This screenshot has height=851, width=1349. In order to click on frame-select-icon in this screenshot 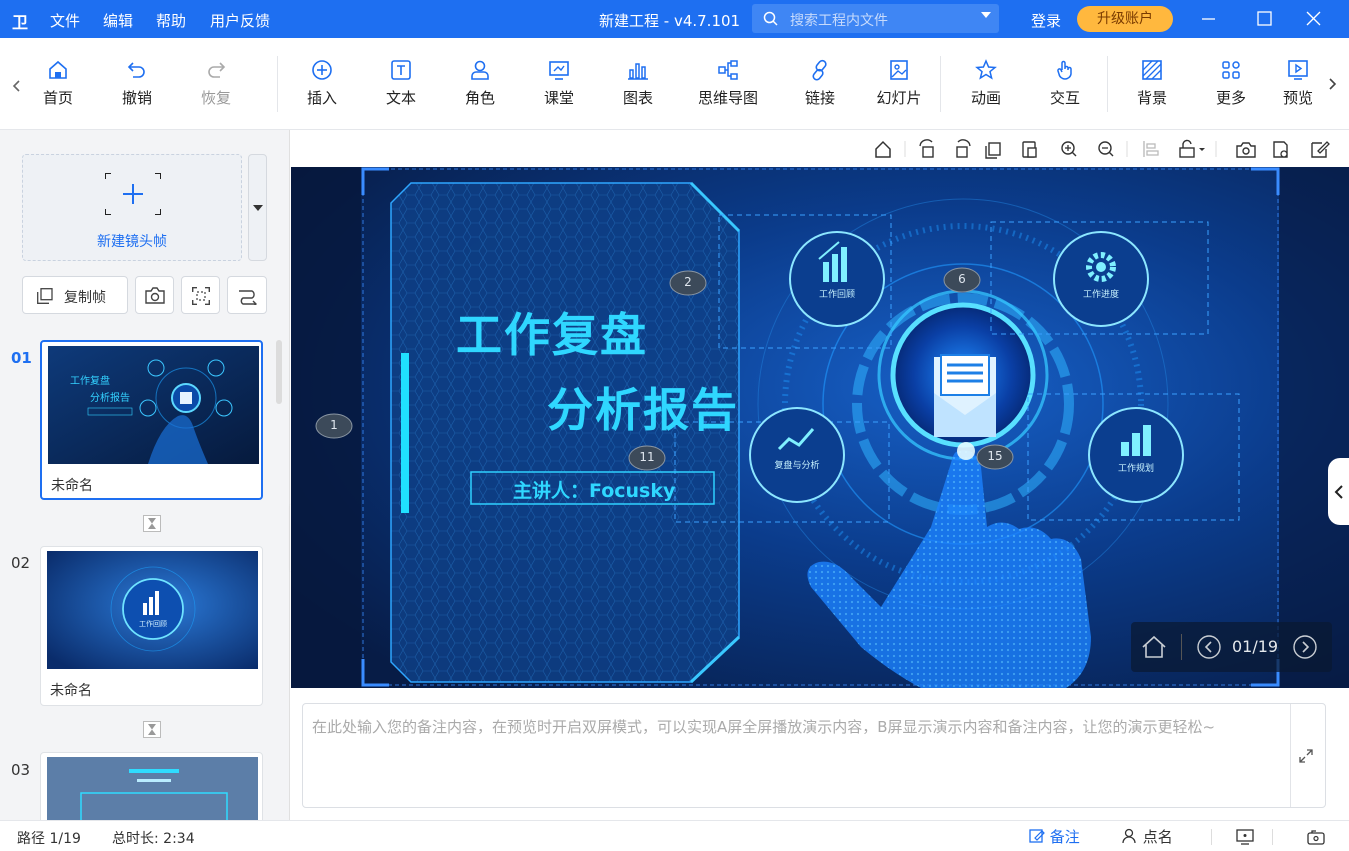, I will do `click(201, 296)`.